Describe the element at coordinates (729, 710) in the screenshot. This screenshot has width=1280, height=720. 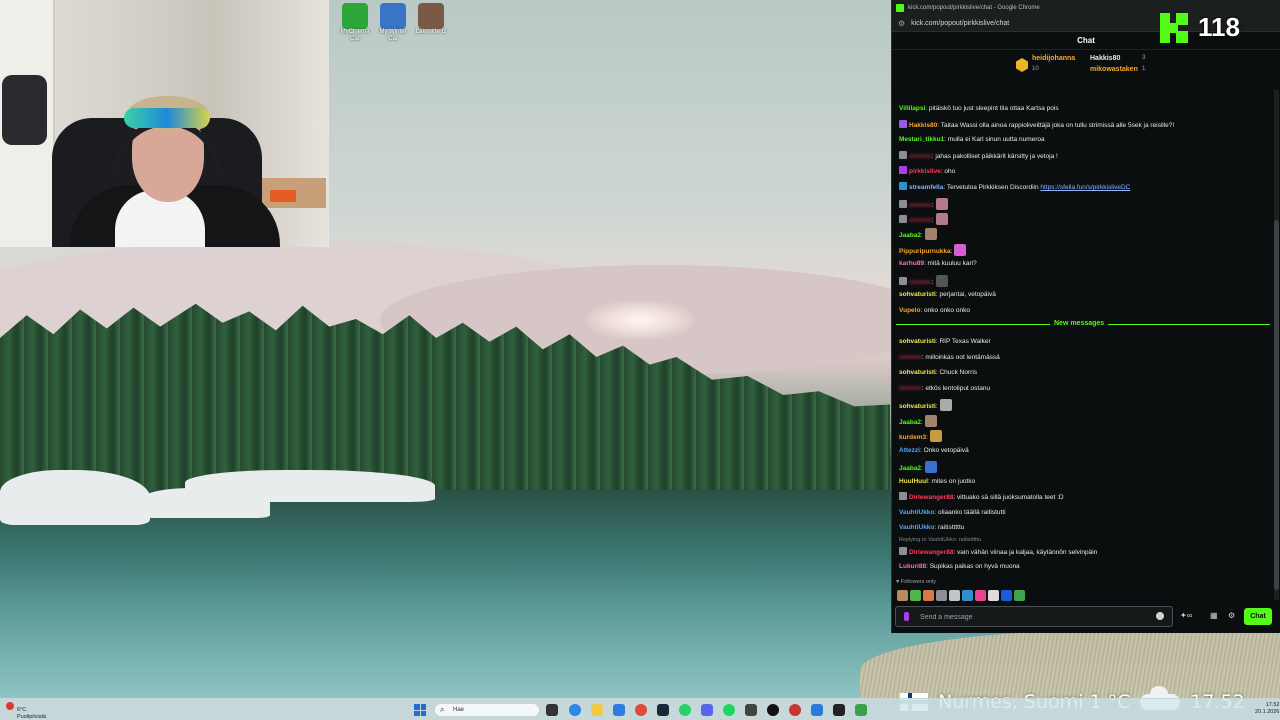
I see `spotify-icon` at that location.